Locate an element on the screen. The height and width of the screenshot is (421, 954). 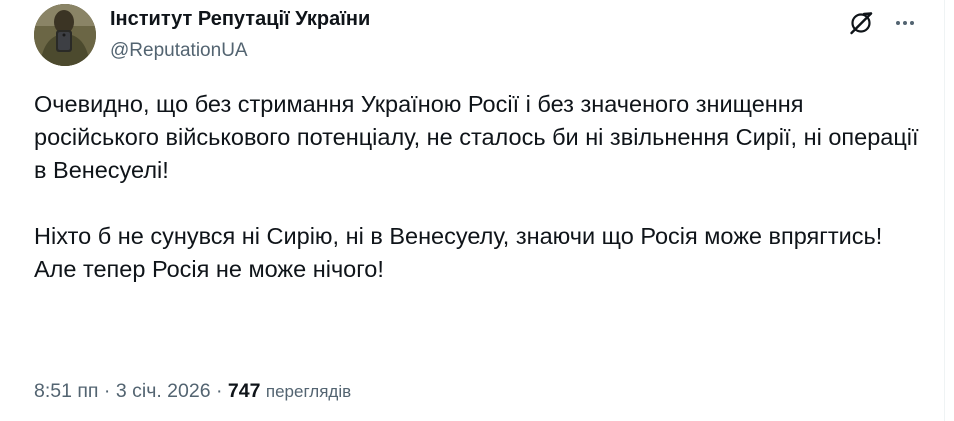
tweet-time: 8:51 пп is located at coordinates (66, 391).